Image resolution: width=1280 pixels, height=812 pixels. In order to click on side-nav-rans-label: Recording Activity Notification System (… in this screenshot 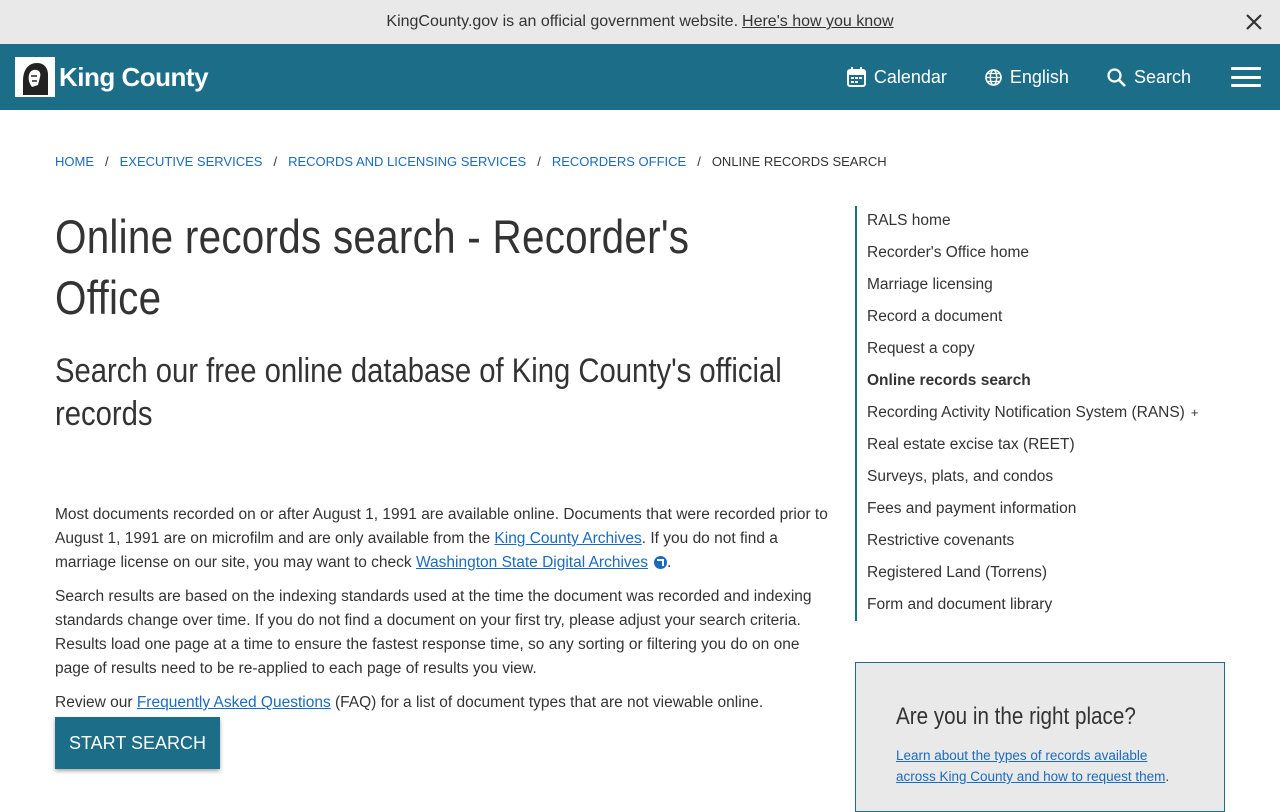, I will do `click(1026, 412)`.